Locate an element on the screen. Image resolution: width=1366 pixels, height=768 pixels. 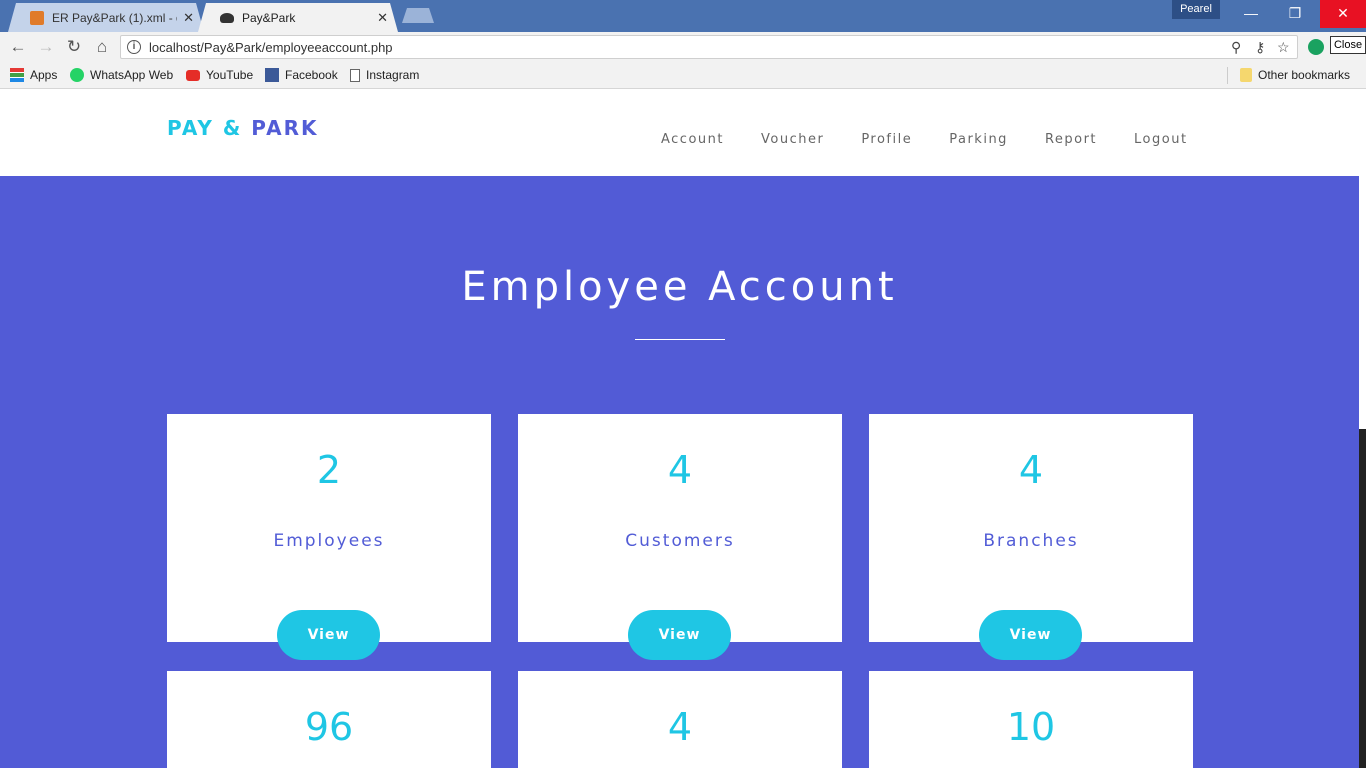
card-value: 2 is located at coordinates (329, 470).